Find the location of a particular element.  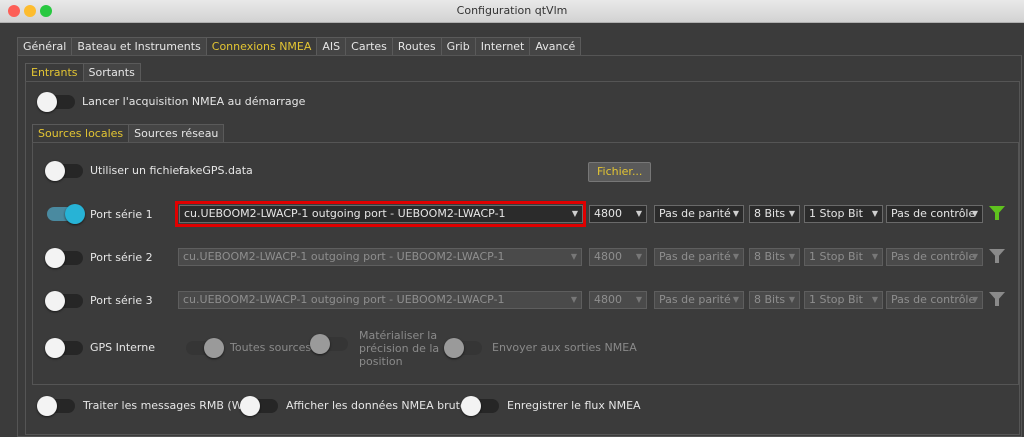

tab-grib: Grib is located at coordinates (458, 46).